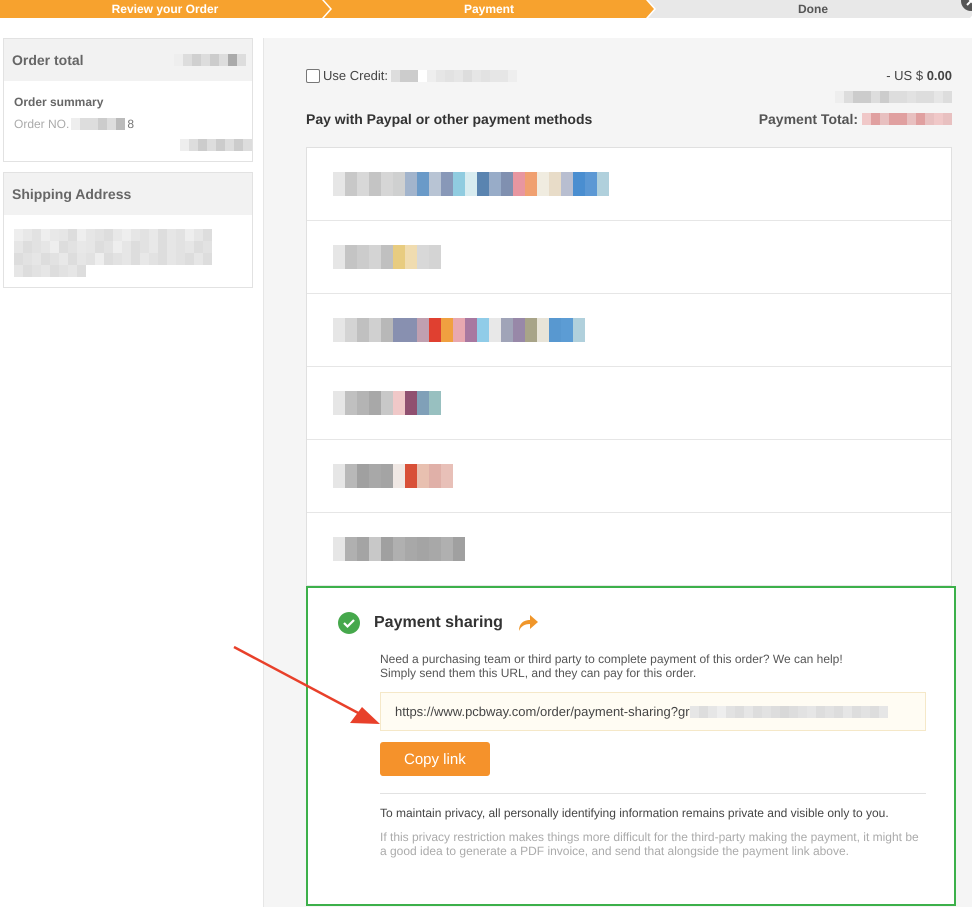  Describe the element at coordinates (59, 102) in the screenshot. I see `section-title: Order summary` at that location.